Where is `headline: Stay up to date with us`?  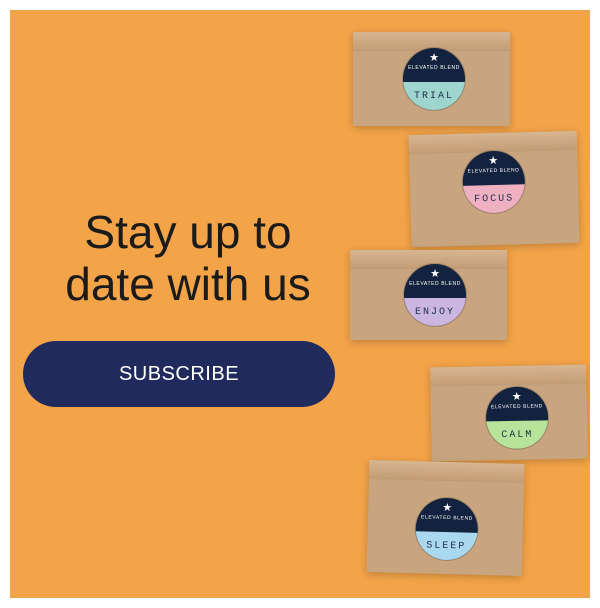
headline: Stay up to date with us is located at coordinates (188, 258).